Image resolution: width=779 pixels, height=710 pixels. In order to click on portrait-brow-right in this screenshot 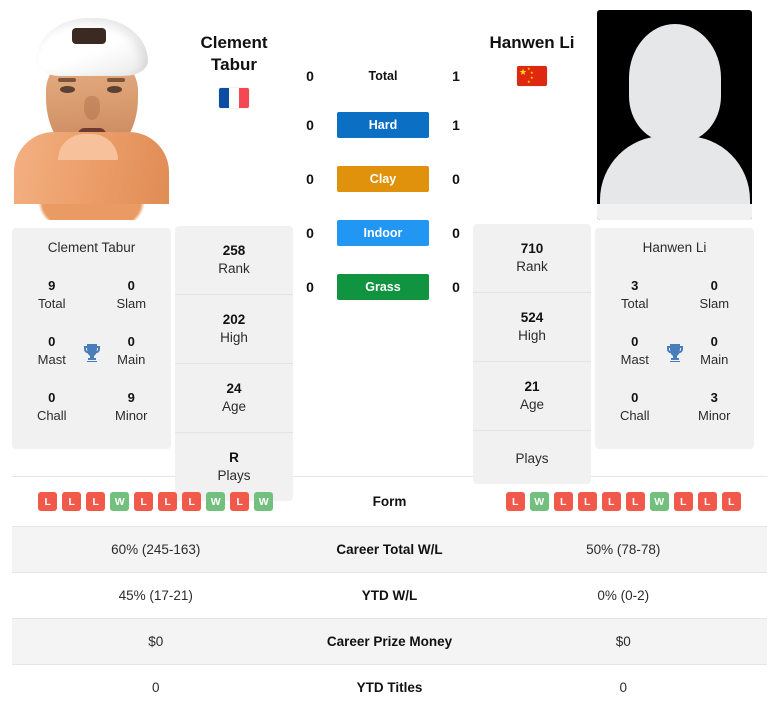, I will do `click(116, 80)`.